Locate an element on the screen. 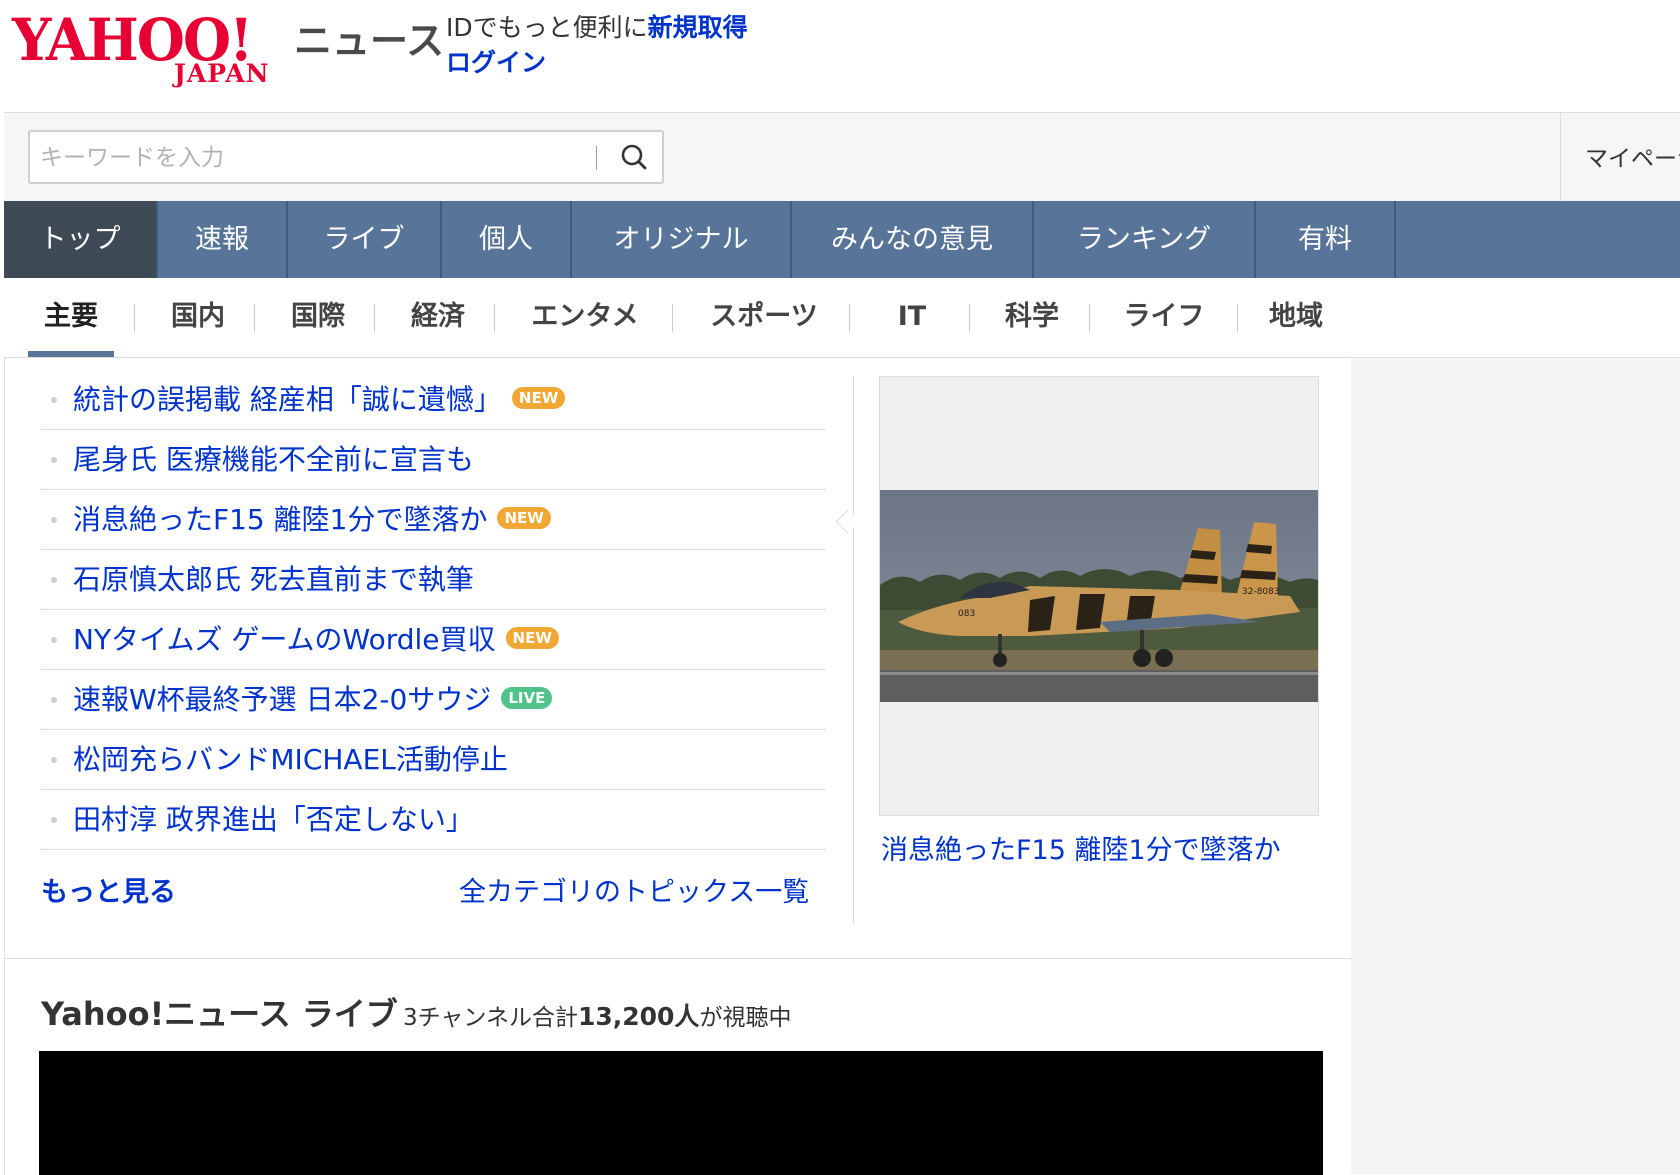 The image size is (1680, 1175). service-name: ニュース is located at coordinates (369, 41).